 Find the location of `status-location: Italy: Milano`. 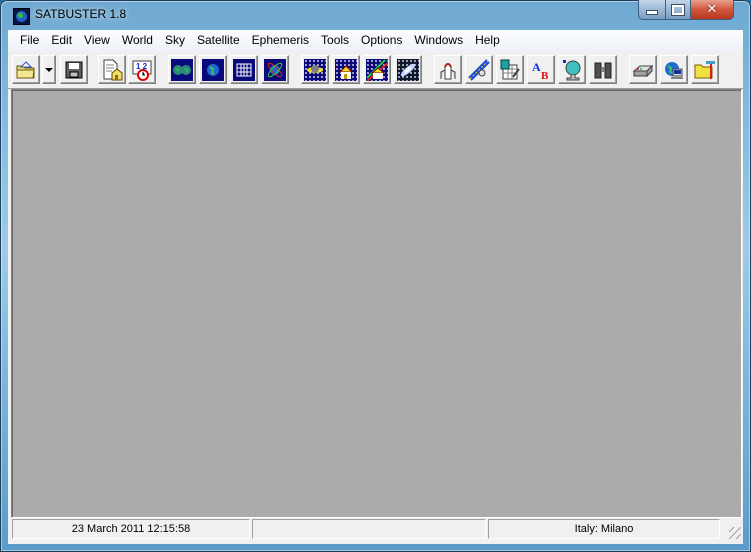

status-location: Italy: Milano is located at coordinates (604, 529).